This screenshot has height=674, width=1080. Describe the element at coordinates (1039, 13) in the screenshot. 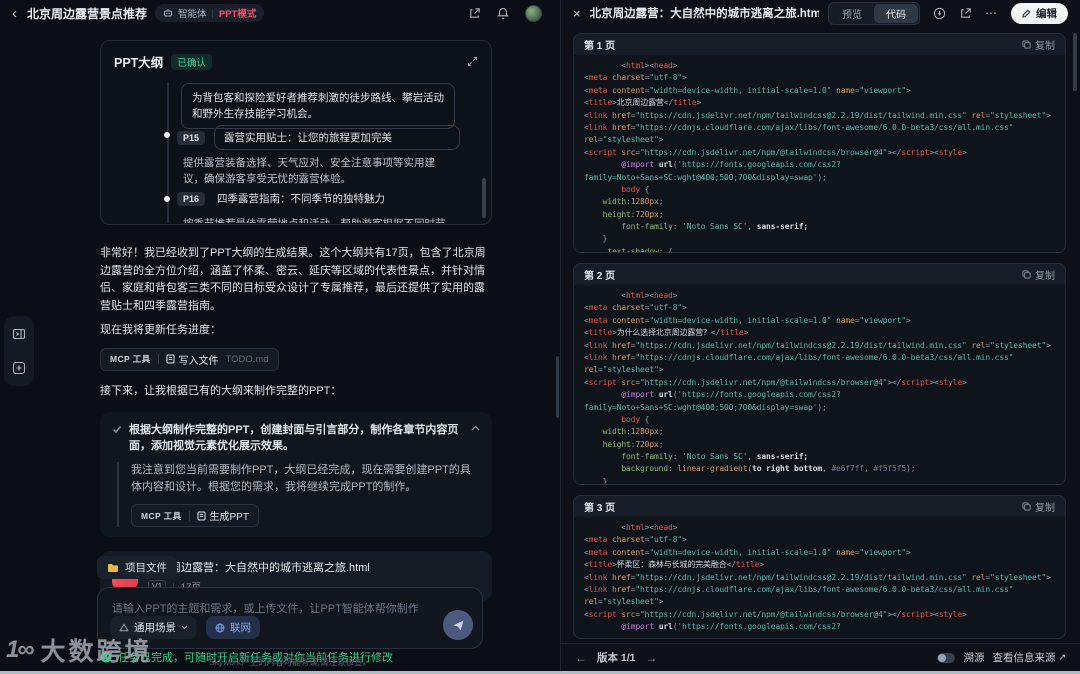

I see `edit-button: 编辑` at that location.